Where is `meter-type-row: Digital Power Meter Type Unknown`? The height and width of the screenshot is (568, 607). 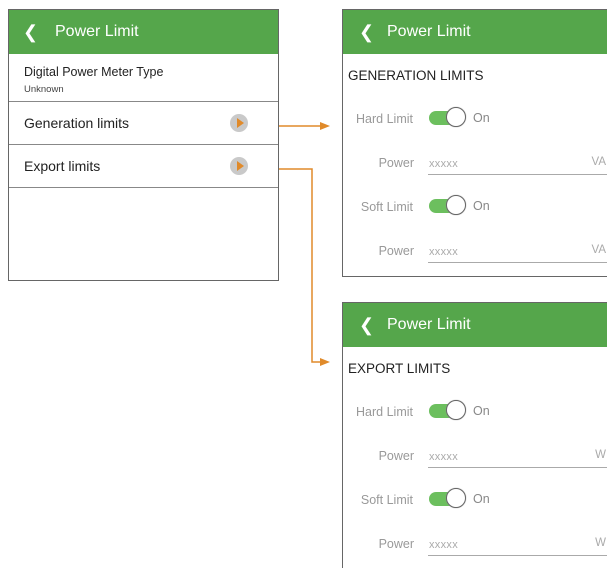 meter-type-row: Digital Power Meter Type Unknown is located at coordinates (143, 78).